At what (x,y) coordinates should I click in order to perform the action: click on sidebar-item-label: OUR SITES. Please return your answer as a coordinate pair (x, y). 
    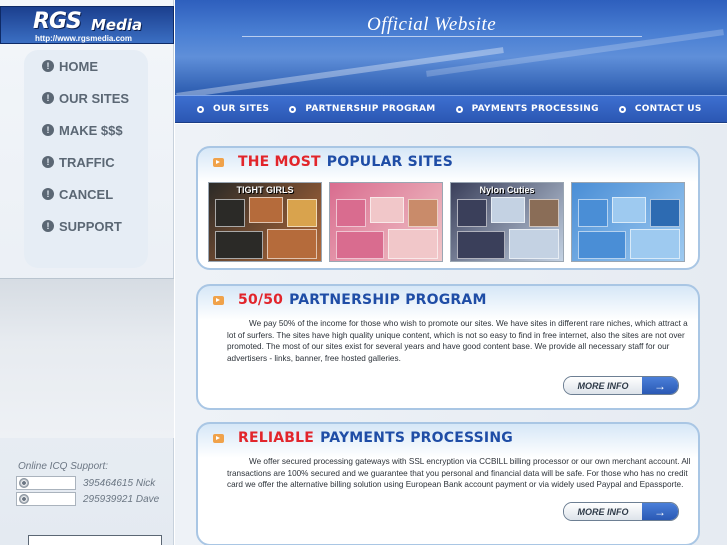
    Looking at the image, I should click on (94, 98).